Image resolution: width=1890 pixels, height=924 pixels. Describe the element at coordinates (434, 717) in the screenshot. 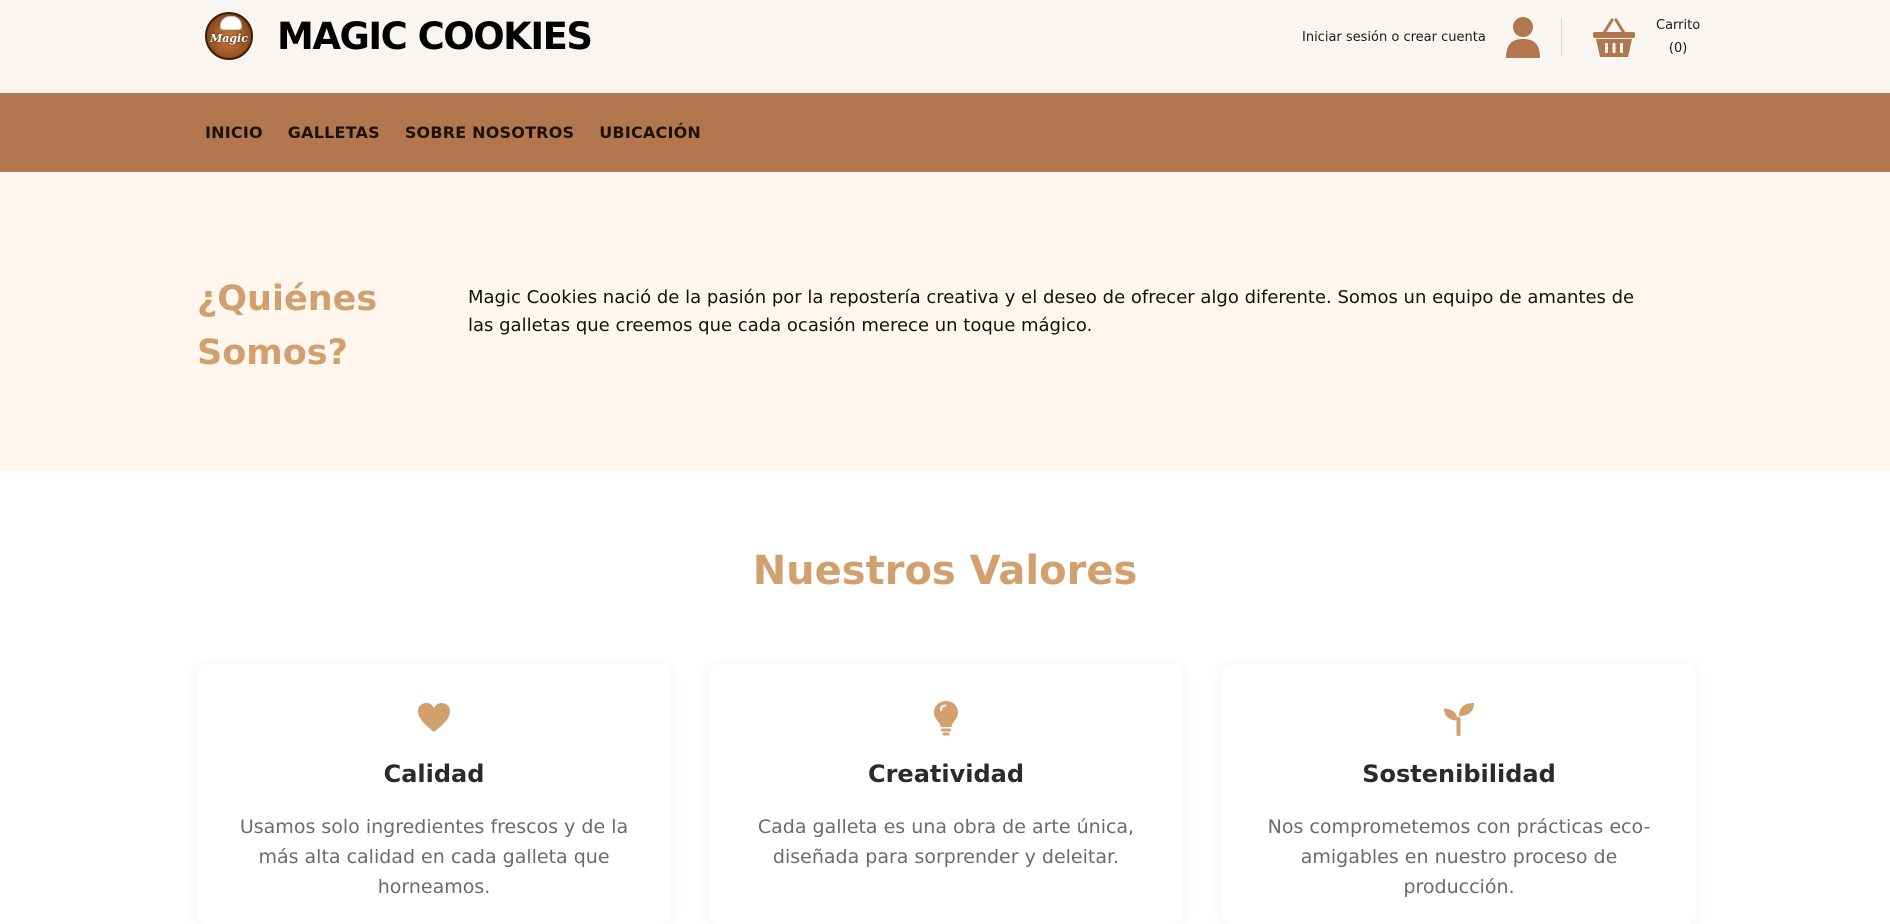

I see `heart-icon` at that location.